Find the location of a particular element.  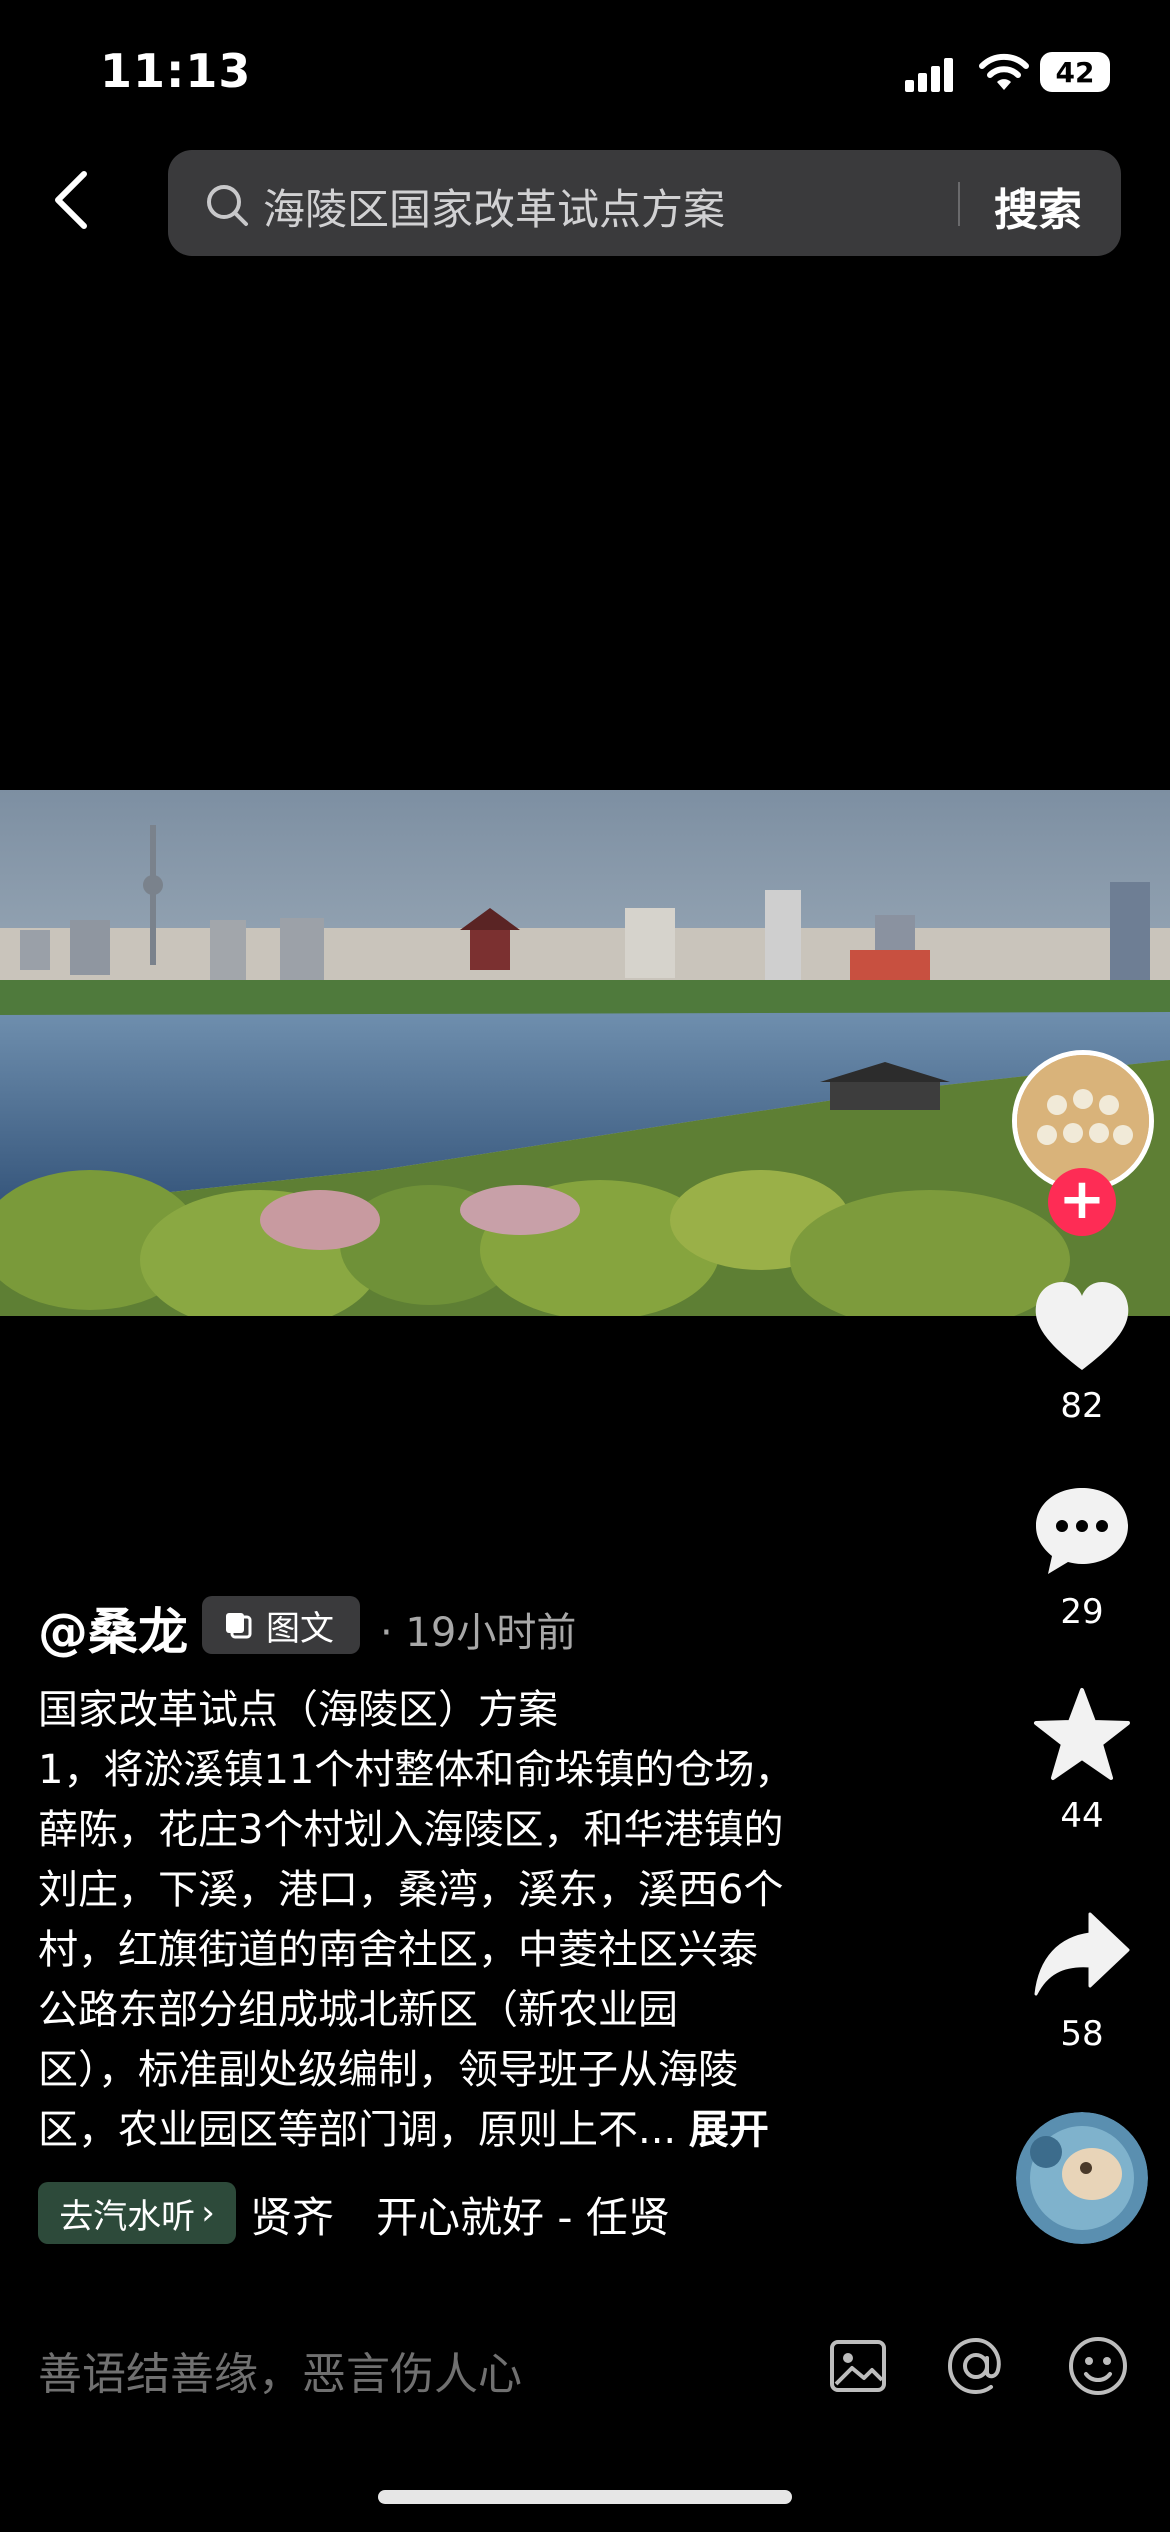

description-line: 村，红旗街道的南舍社区，中菱社区兴泰 is located at coordinates (398, 1950).